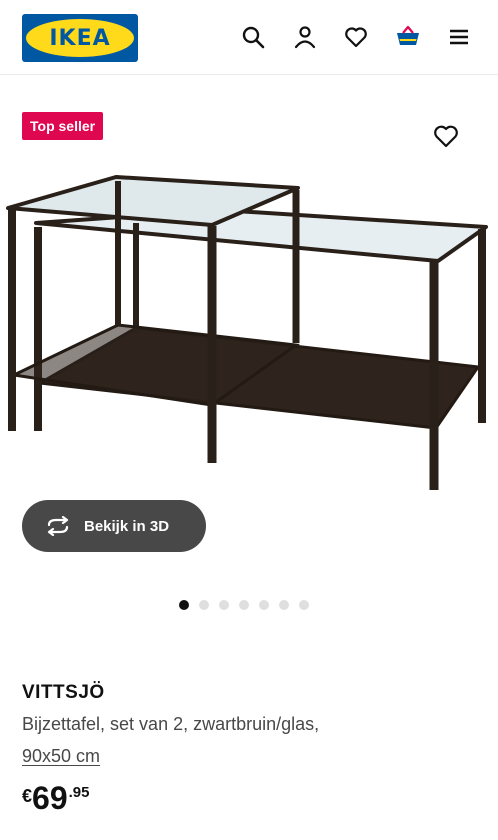 The height and width of the screenshot is (840, 498). I want to click on ikea-logo: IKEA, so click(80, 38).